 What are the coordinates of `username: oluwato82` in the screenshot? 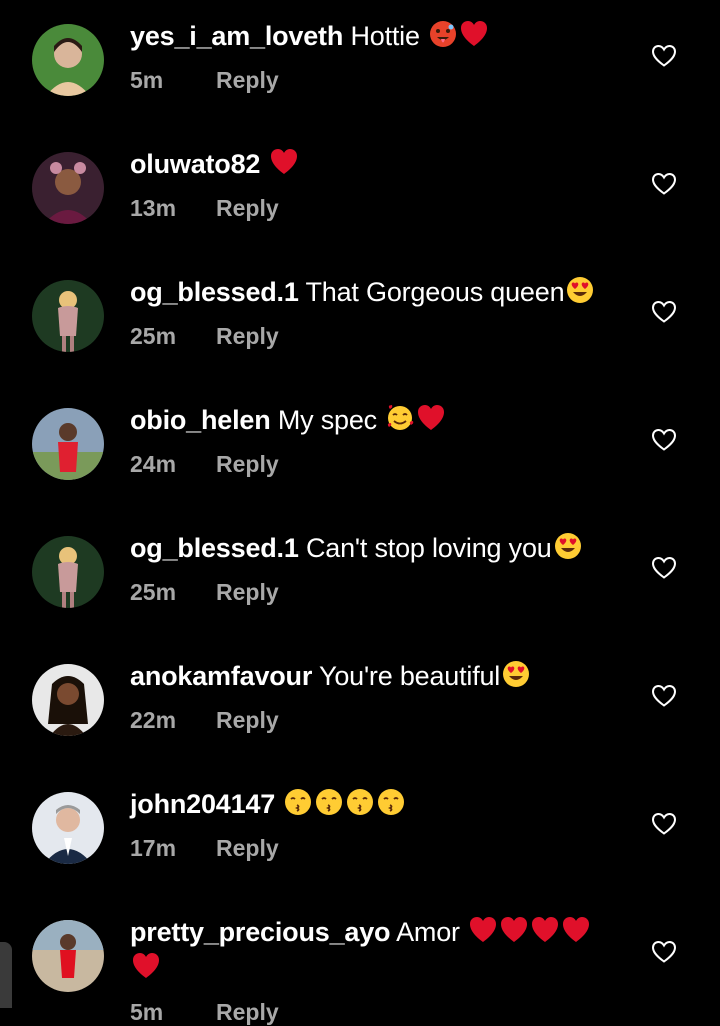 It's located at (195, 164).